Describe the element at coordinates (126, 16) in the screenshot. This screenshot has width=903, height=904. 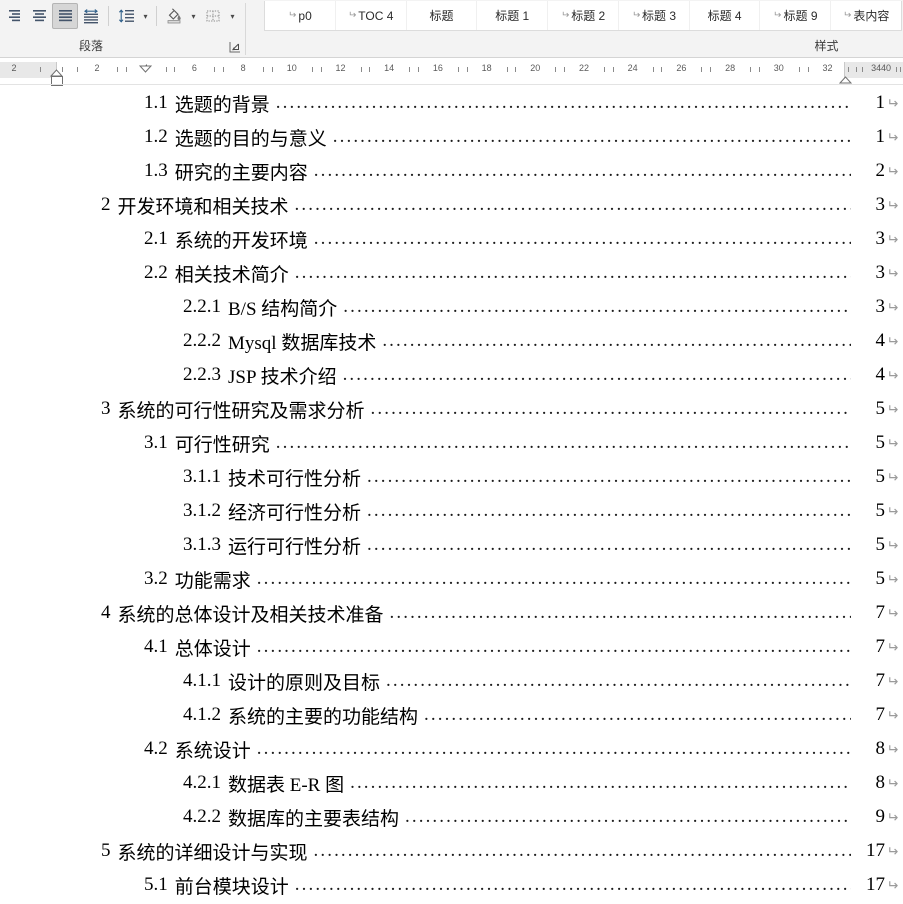
I see `line-spacing-icon` at that location.